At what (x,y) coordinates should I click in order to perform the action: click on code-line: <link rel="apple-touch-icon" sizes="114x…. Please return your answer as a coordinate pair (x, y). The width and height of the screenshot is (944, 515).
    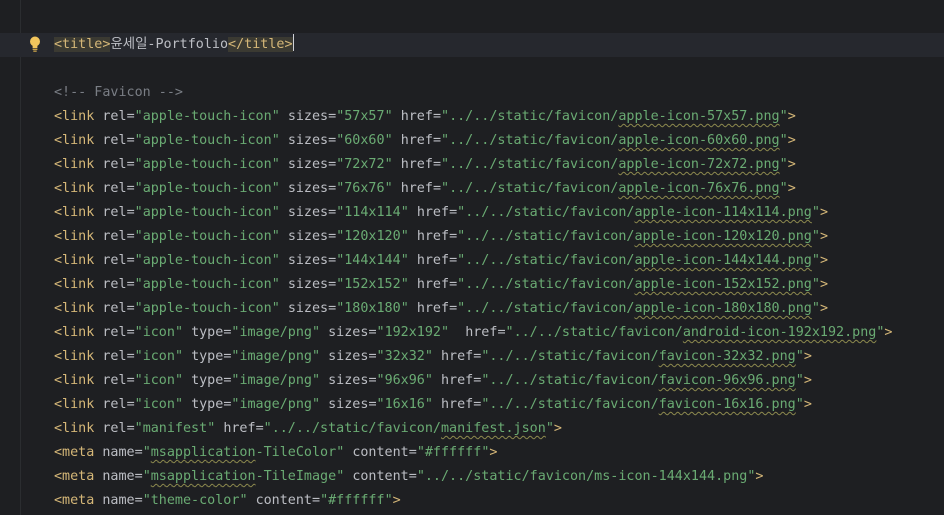
    Looking at the image, I should click on (441, 213).